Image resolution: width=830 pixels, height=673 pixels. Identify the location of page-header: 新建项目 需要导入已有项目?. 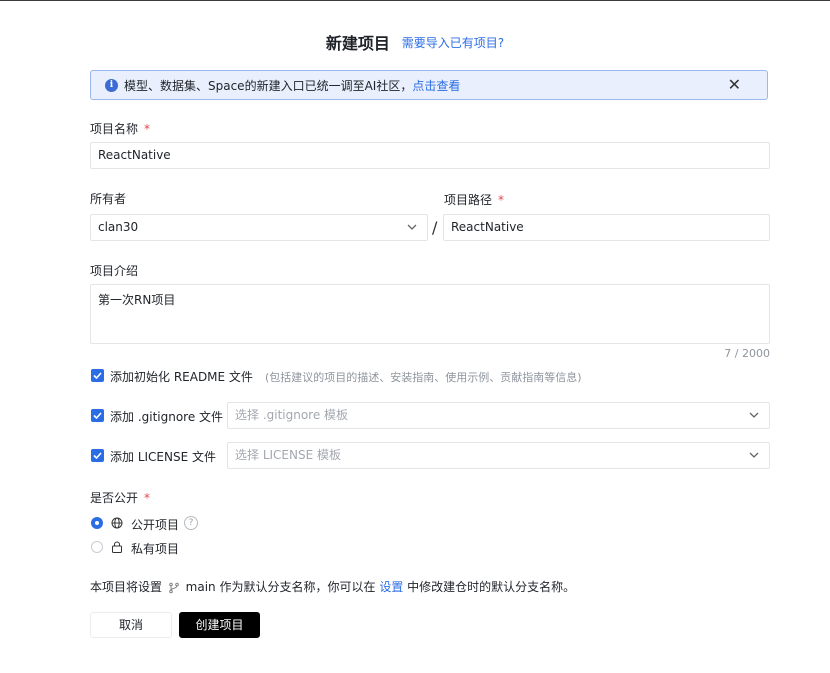
(415, 42).